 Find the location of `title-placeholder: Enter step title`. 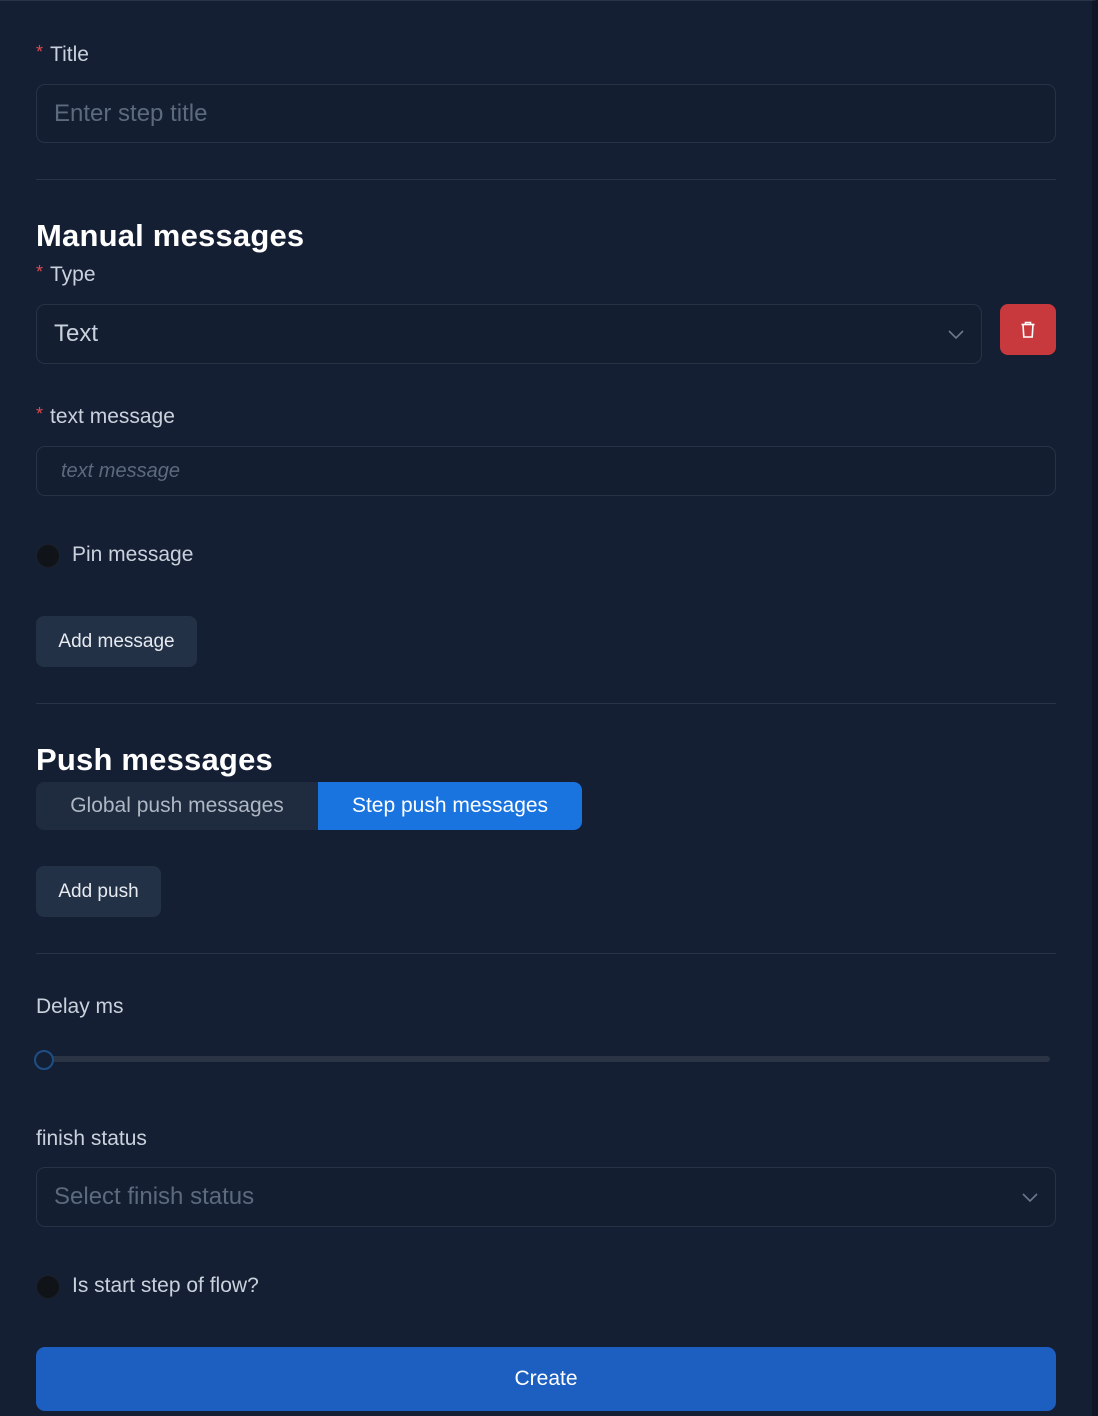

title-placeholder: Enter step title is located at coordinates (131, 113).